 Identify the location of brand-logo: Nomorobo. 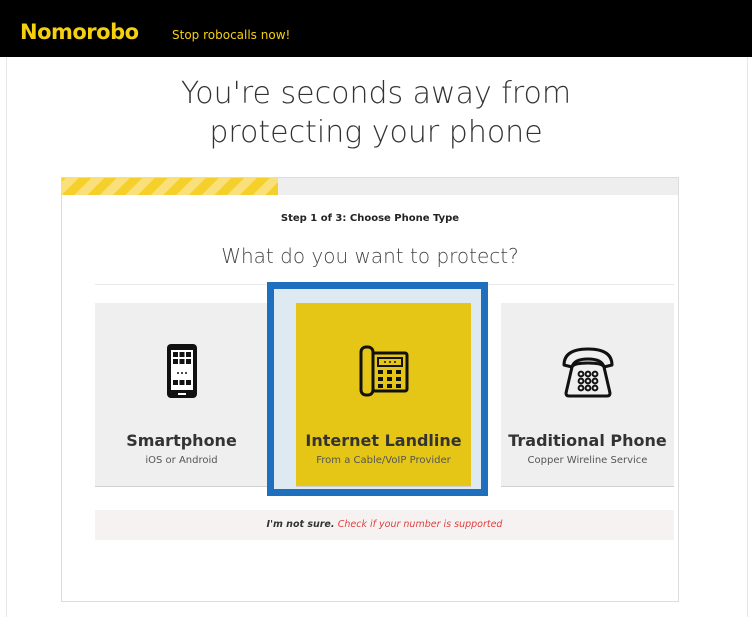
(79, 32).